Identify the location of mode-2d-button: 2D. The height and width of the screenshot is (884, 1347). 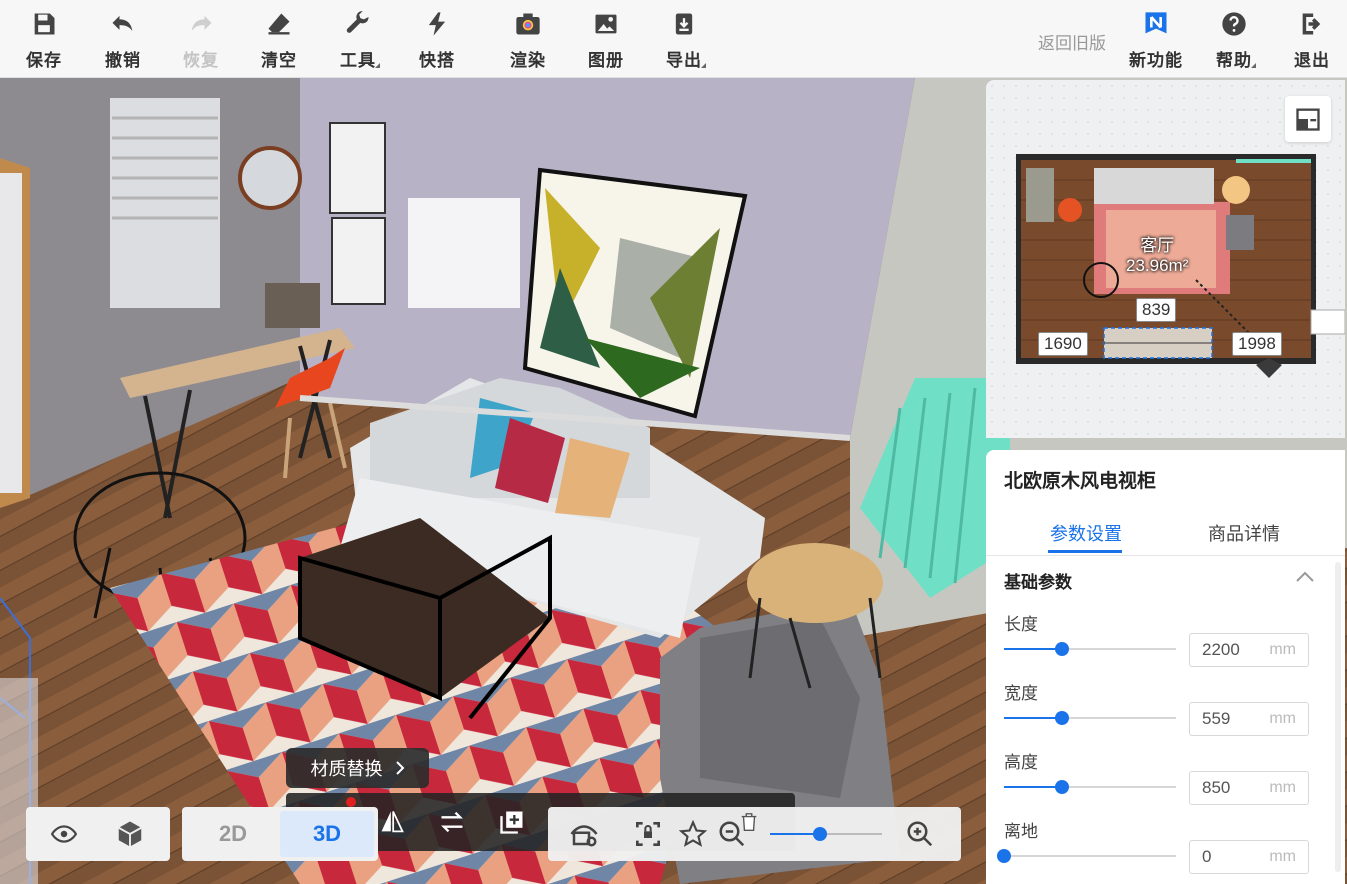
(233, 834).